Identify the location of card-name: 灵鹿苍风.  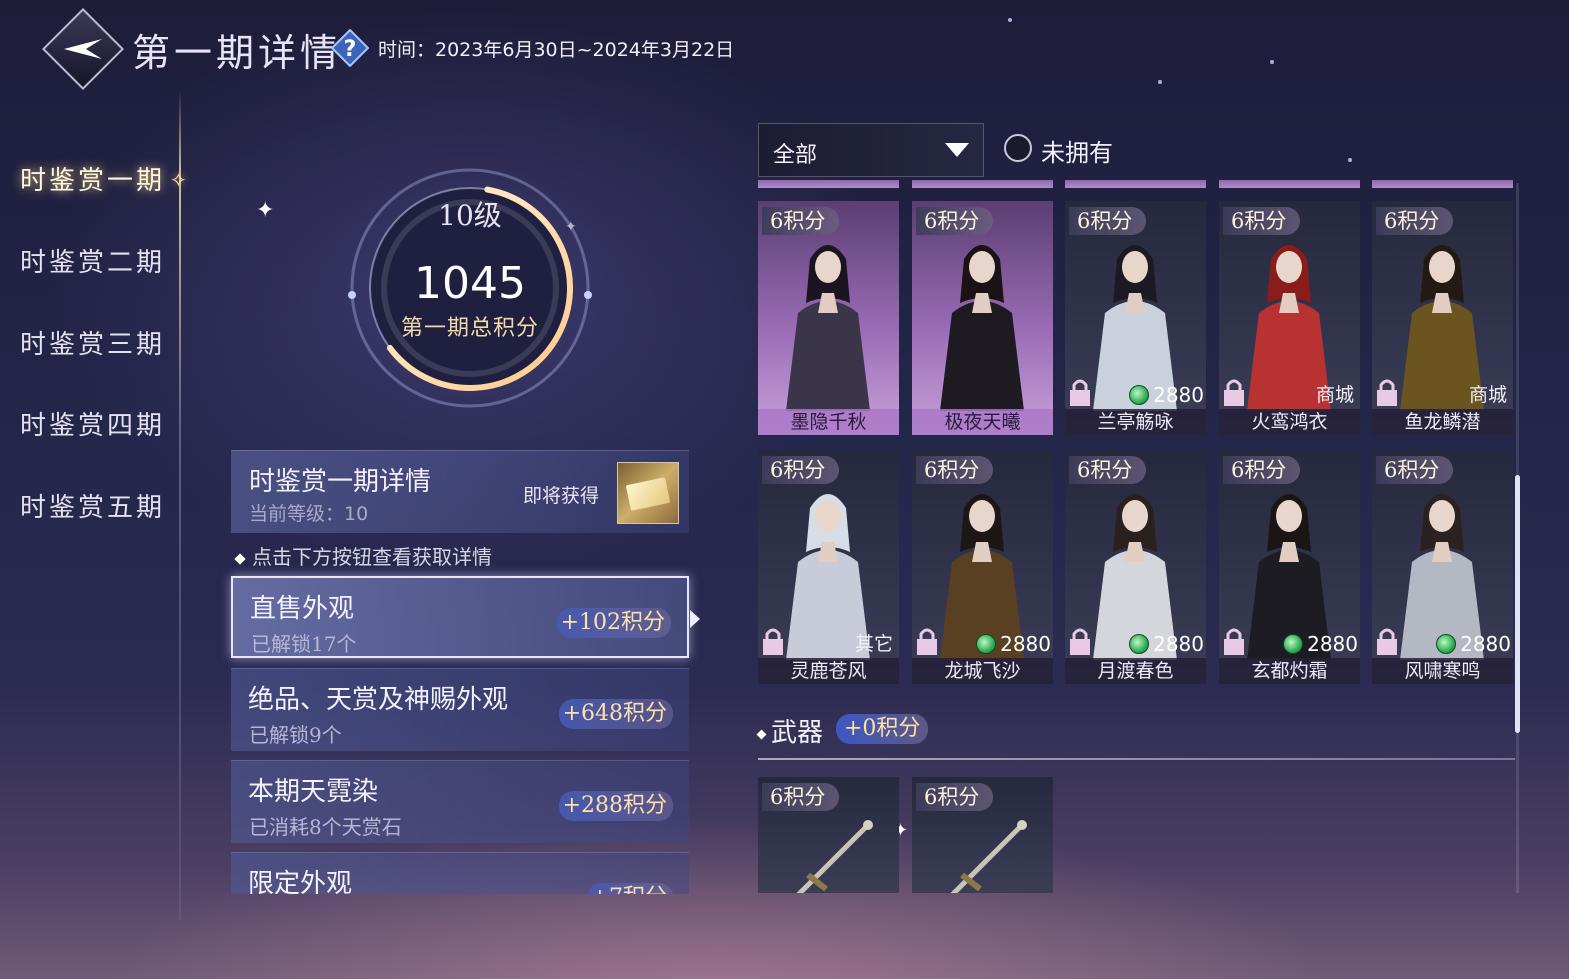
(828, 671).